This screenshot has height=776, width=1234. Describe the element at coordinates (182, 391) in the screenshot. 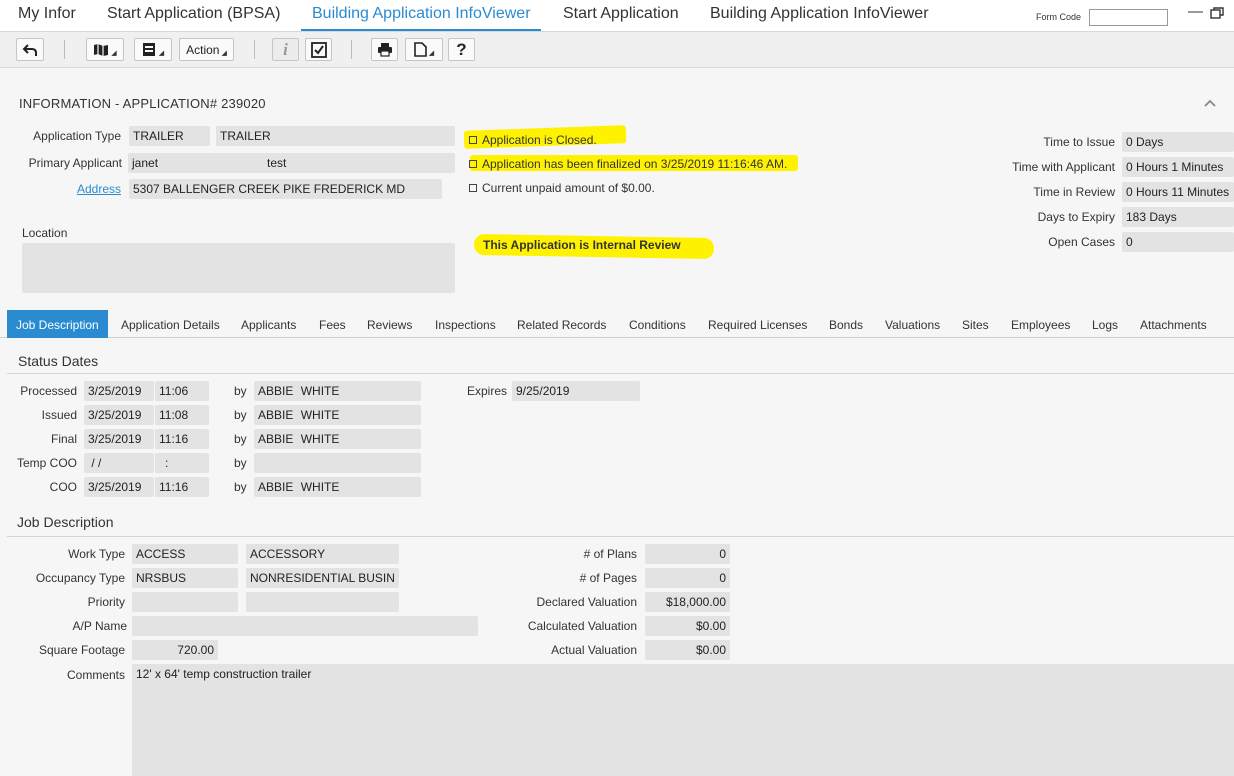

I see `processed-time-field: 11:06` at that location.